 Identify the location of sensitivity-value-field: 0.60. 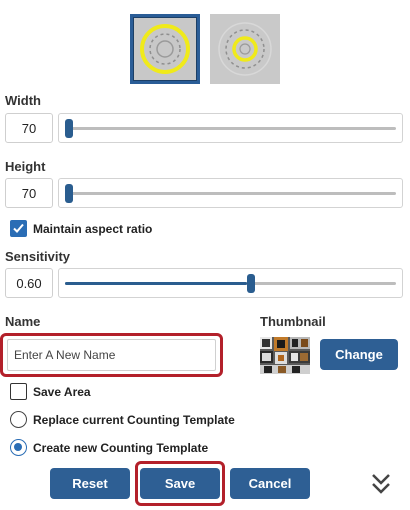
(29, 283).